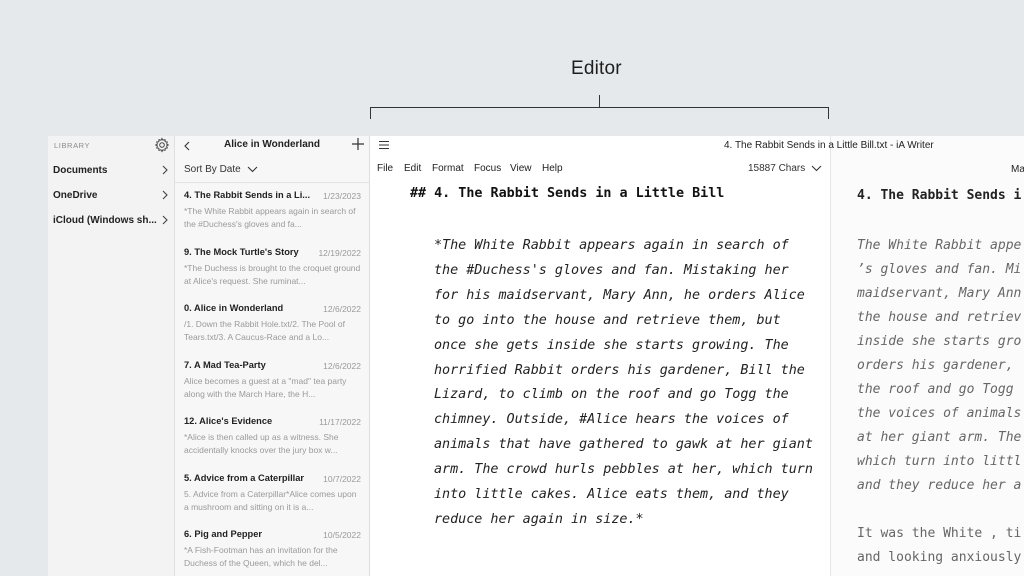 This screenshot has width=1024, height=576. What do you see at coordinates (272, 144) in the screenshot?
I see `folder-title: Alice in Wonderland` at bounding box center [272, 144].